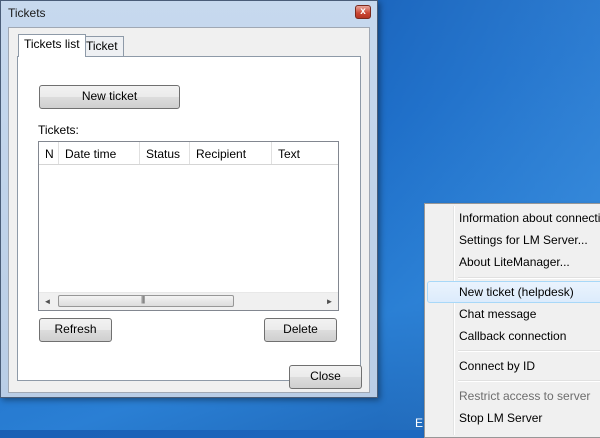 The image size is (600, 438). I want to click on delete-button: Delete, so click(300, 330).